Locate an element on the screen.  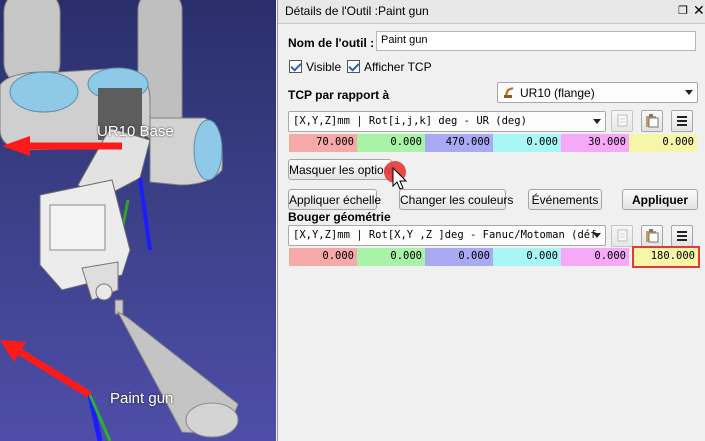
tcp-x-value: 70.000 is located at coordinates (323, 143).